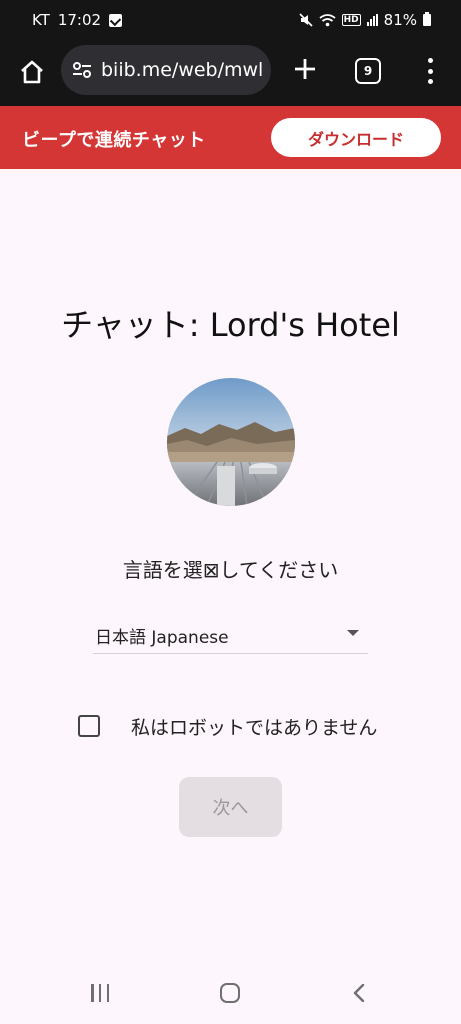 This screenshot has width=461, height=1024. What do you see at coordinates (230, 325) in the screenshot?
I see `page-title: チャット: Lord's Hotel` at bounding box center [230, 325].